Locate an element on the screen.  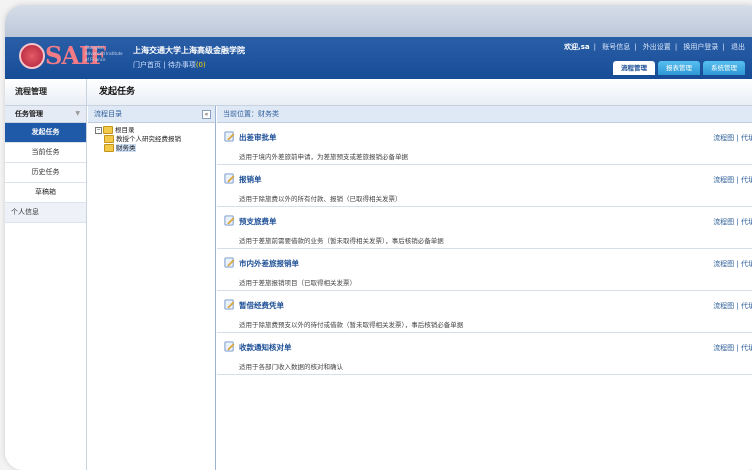
tab-process-management: 流程管理 is located at coordinates (634, 68).